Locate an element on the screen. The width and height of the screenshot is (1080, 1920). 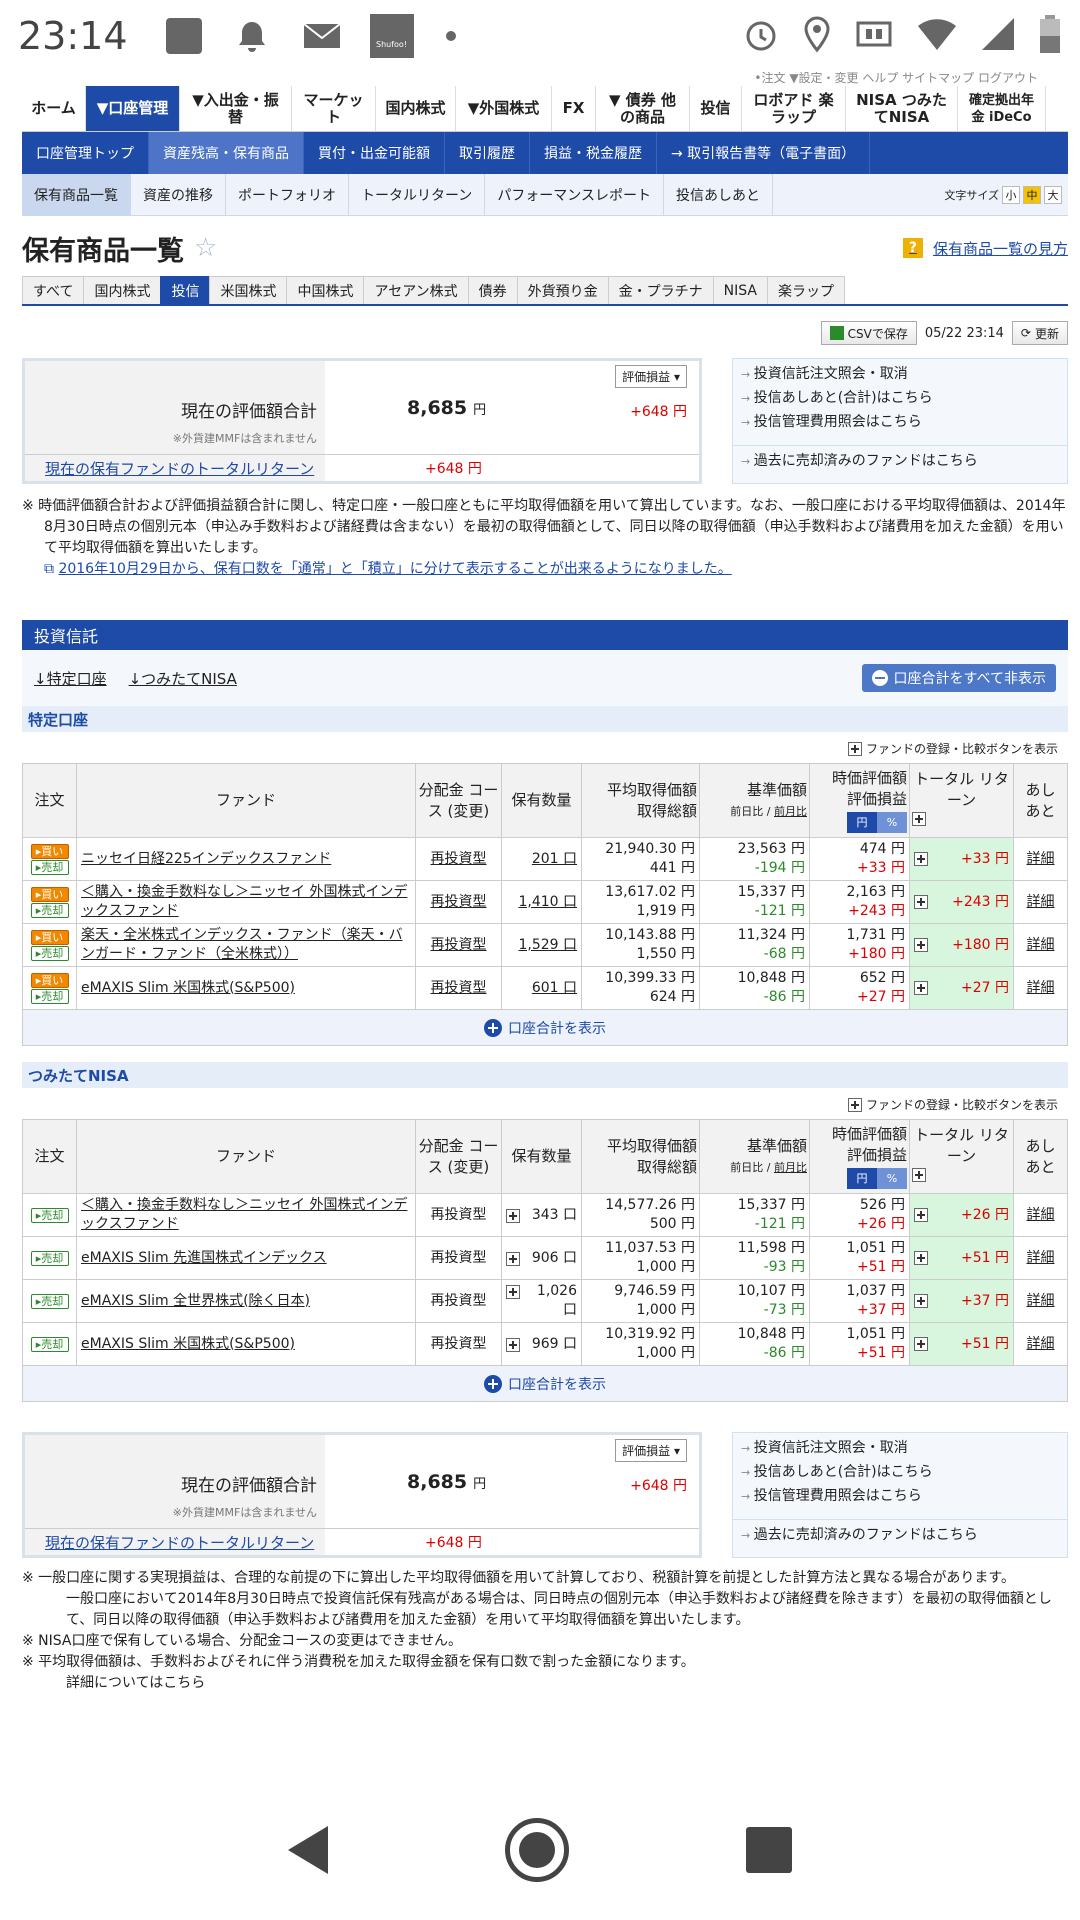
tab-gold: 金・プラチナ is located at coordinates (660, 290).